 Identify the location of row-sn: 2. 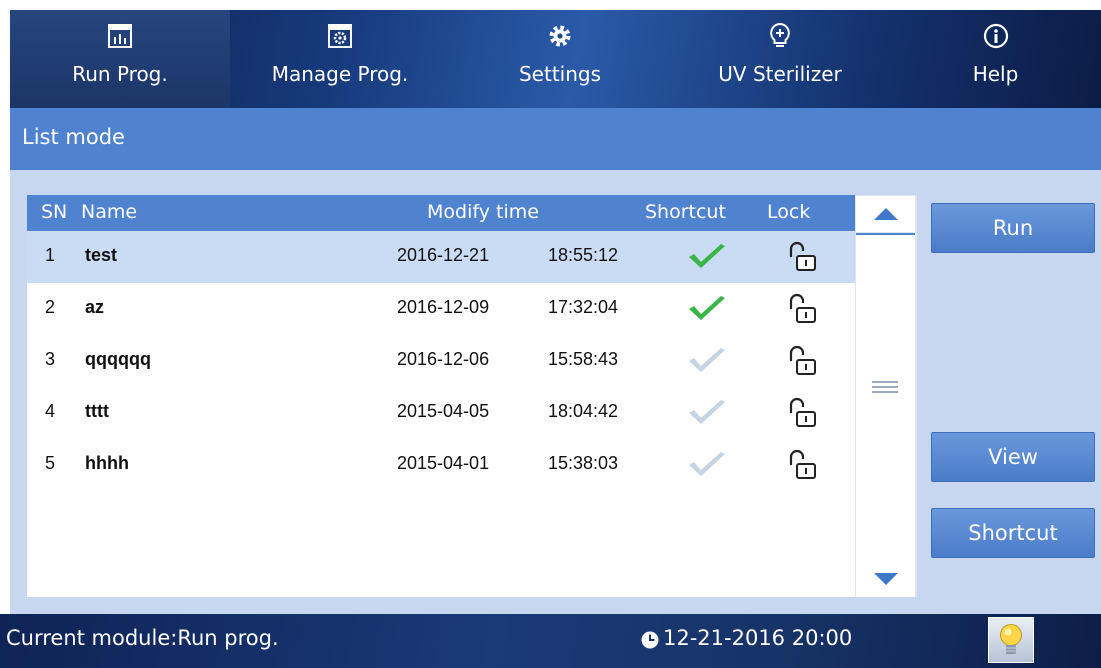
(50, 307).